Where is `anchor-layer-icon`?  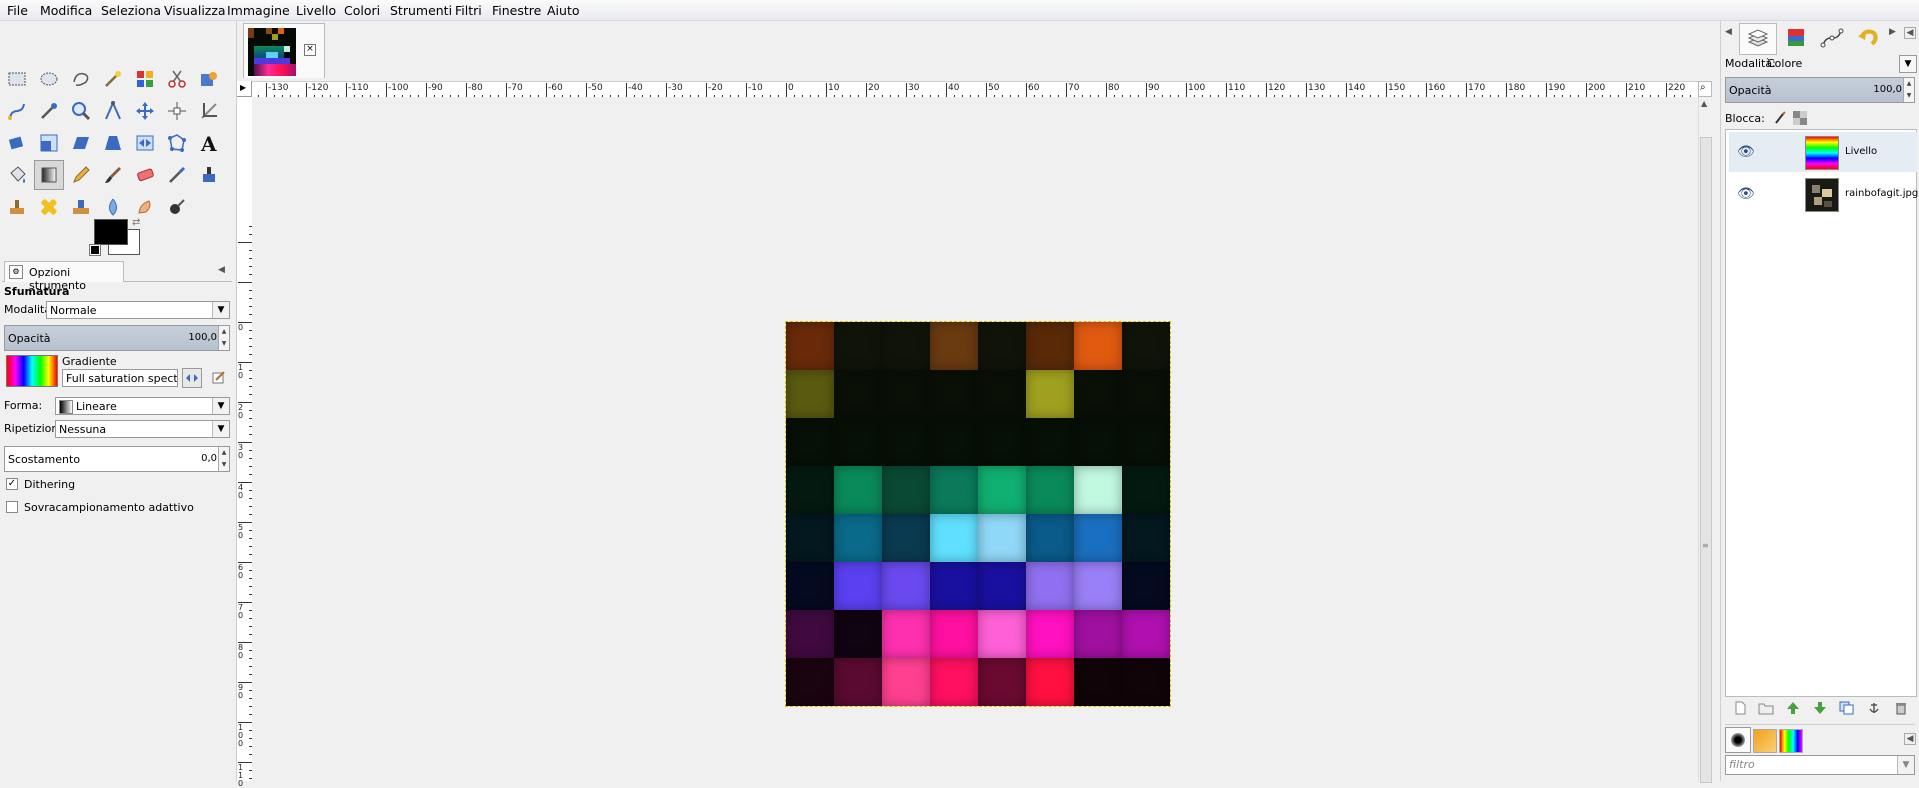 anchor-layer-icon is located at coordinates (1874, 708).